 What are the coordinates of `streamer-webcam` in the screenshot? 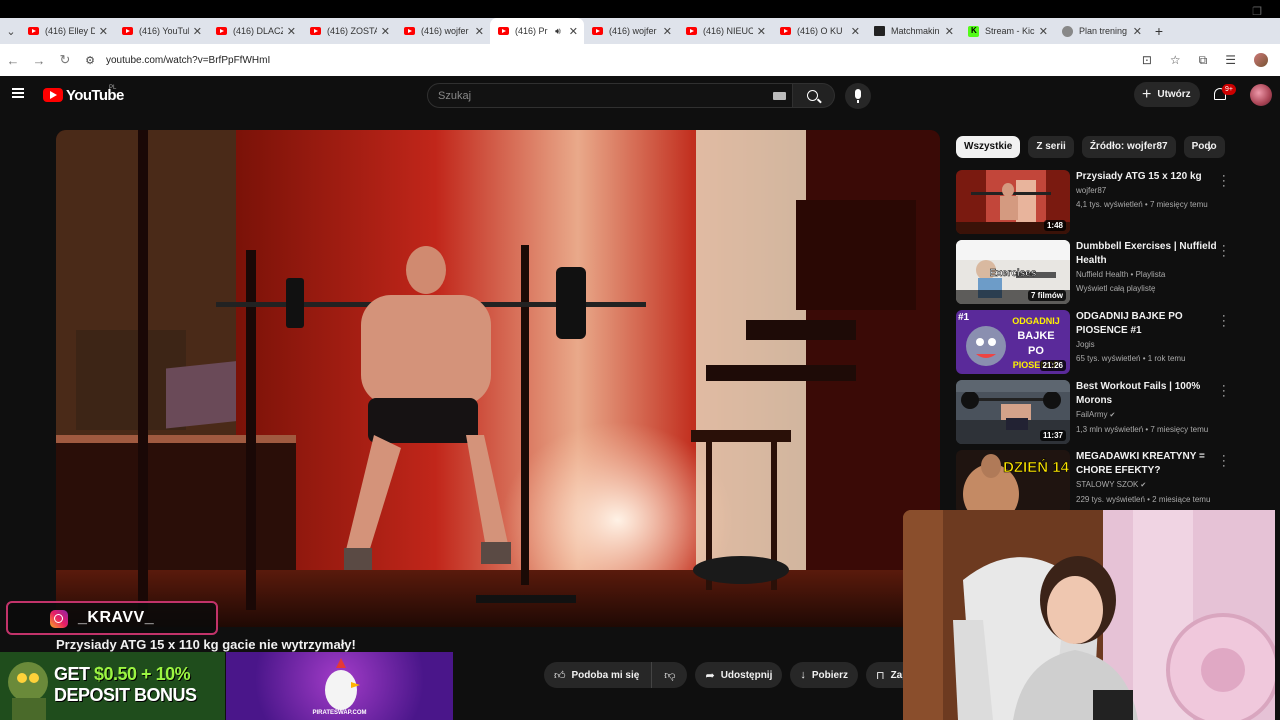 It's located at (1089, 615).